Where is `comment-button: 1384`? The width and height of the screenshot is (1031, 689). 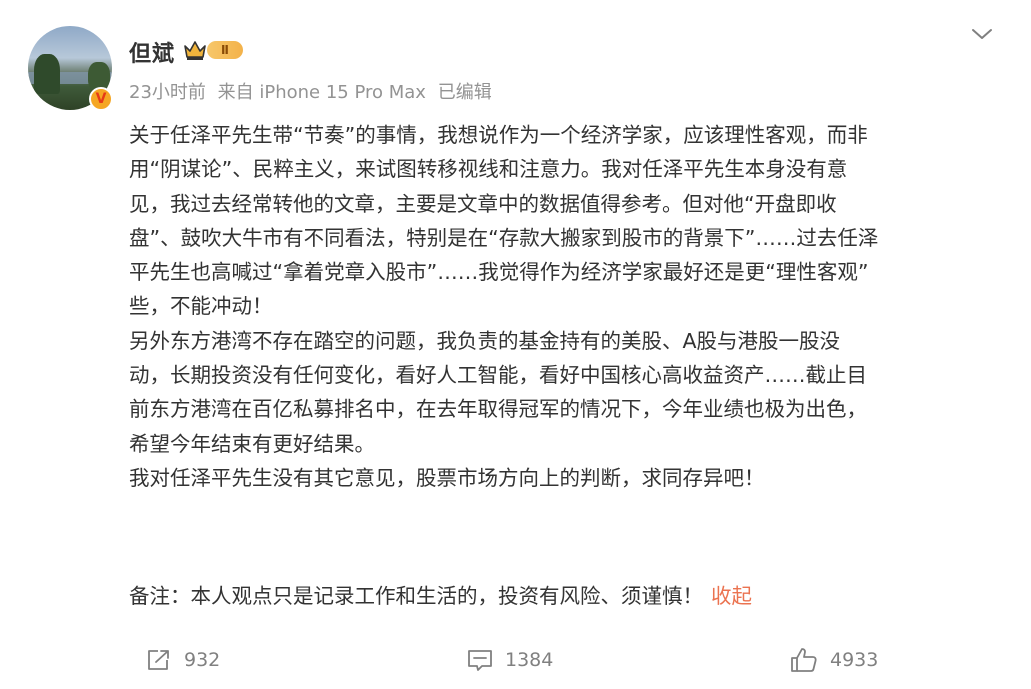 comment-button: 1384 is located at coordinates (510, 660).